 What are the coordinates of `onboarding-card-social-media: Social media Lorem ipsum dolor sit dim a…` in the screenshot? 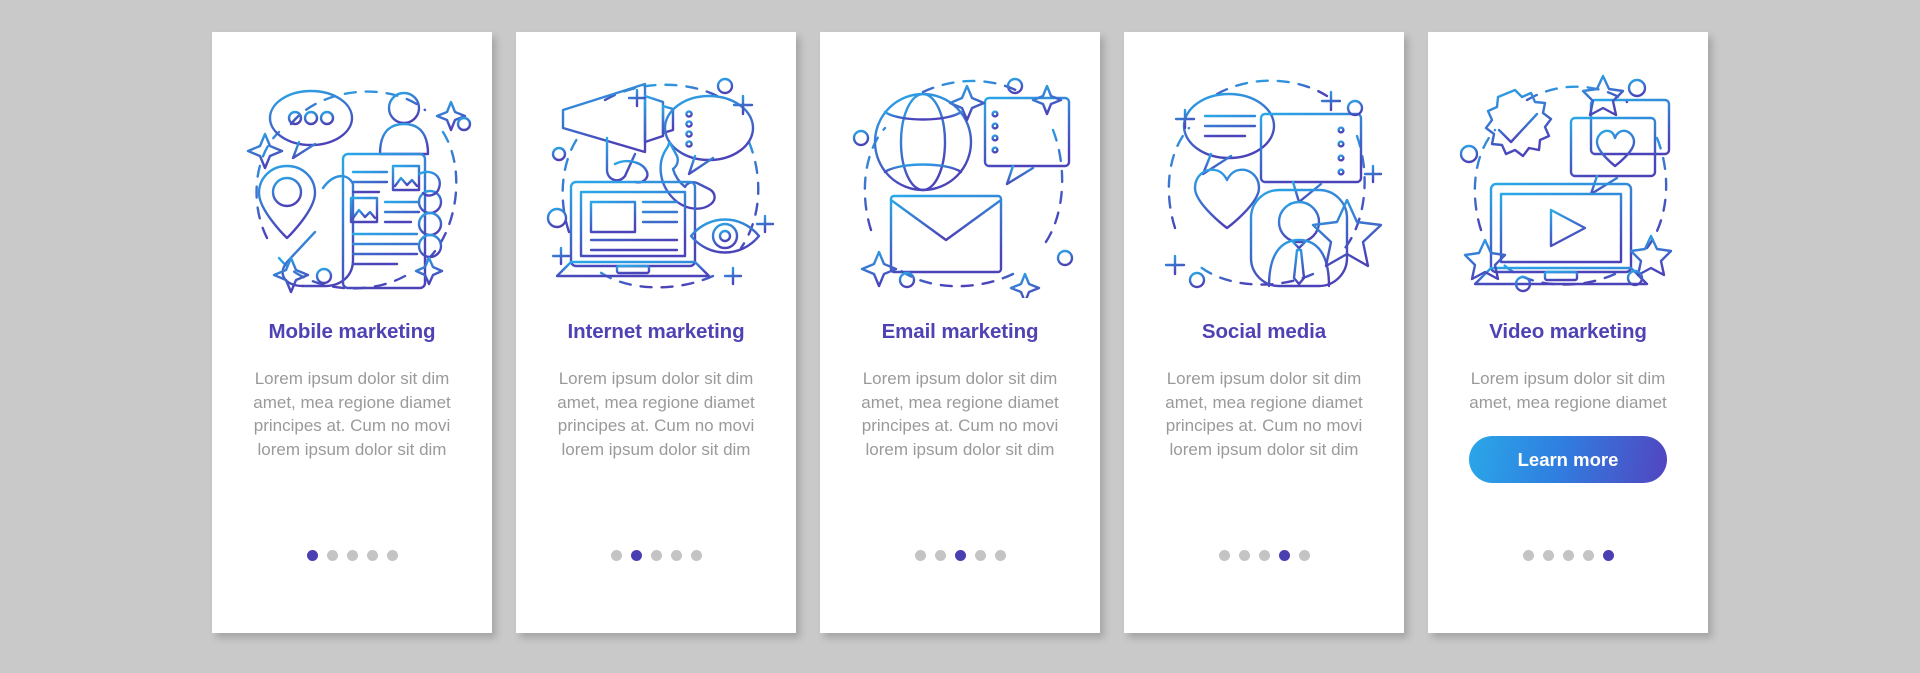 It's located at (1264, 332).